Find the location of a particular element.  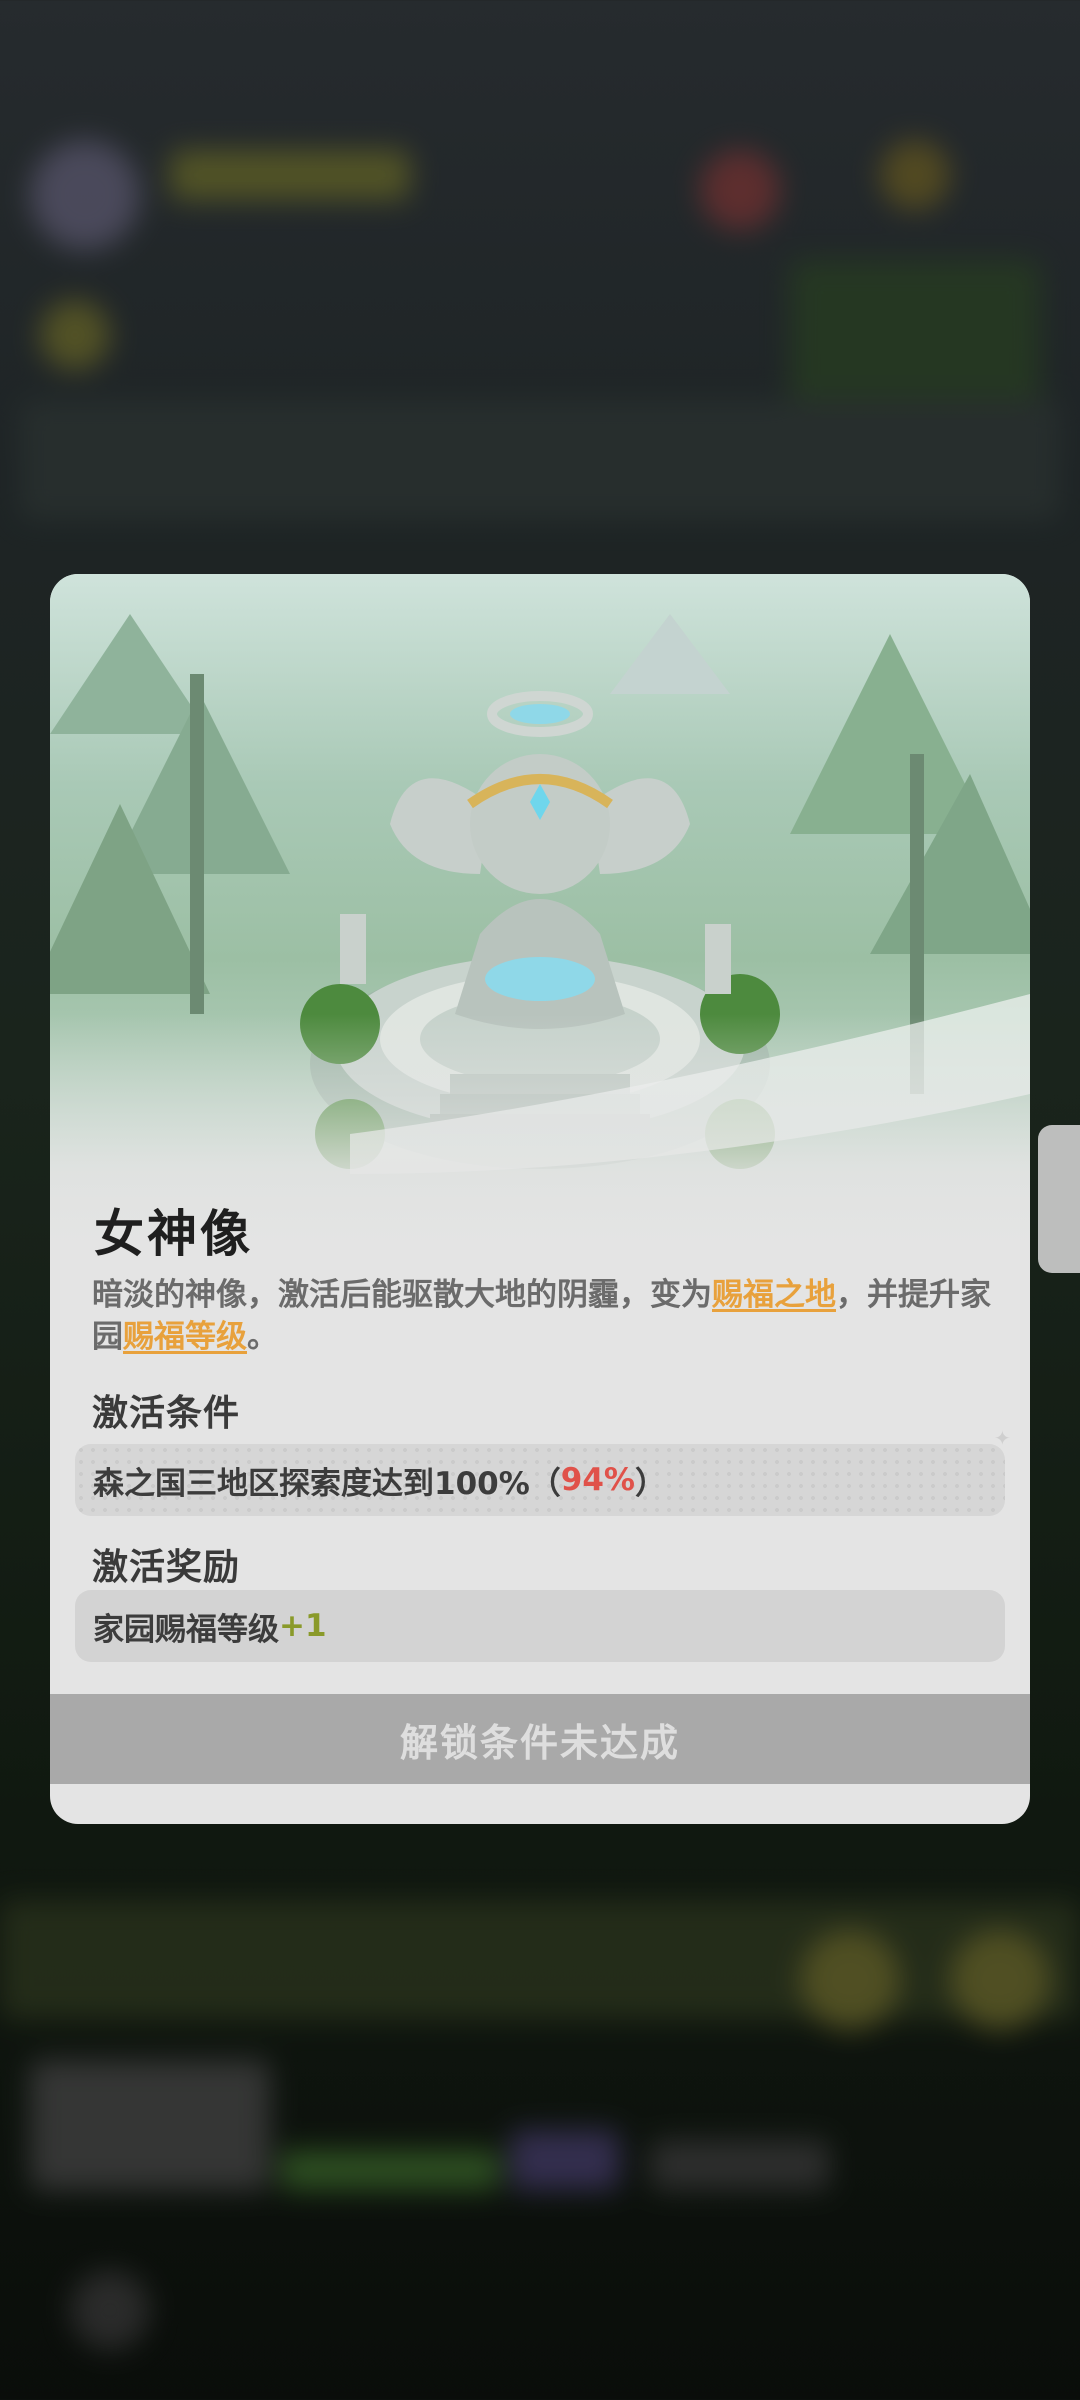

blessing-level-link: 赐福等级 is located at coordinates (185, 1337).